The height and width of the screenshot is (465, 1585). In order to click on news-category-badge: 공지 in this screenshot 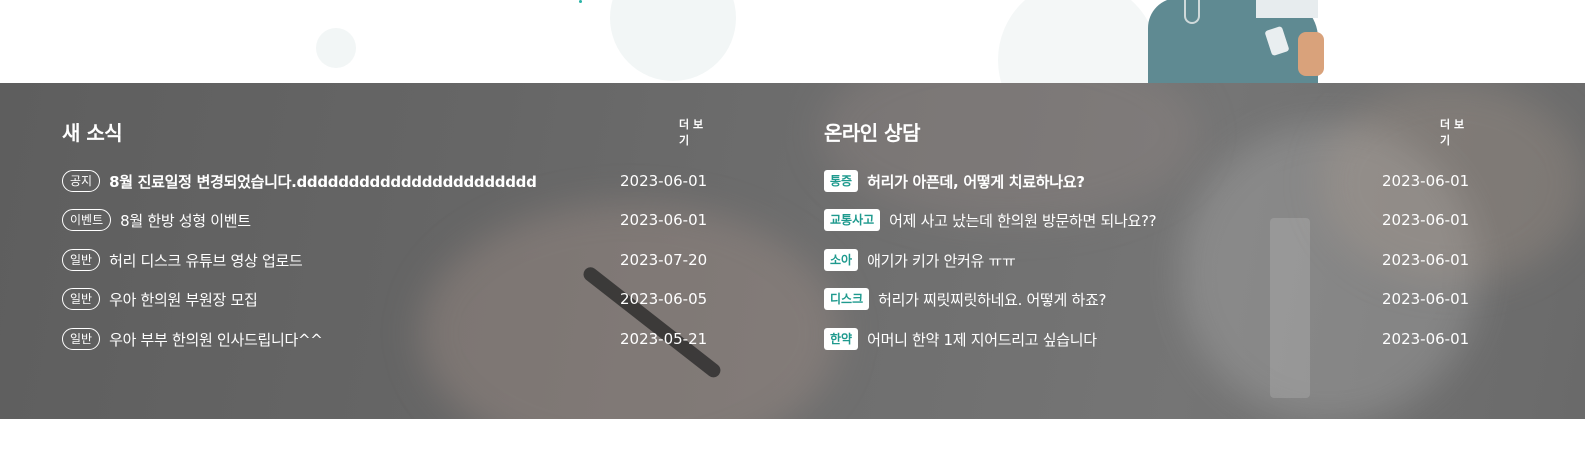, I will do `click(81, 181)`.